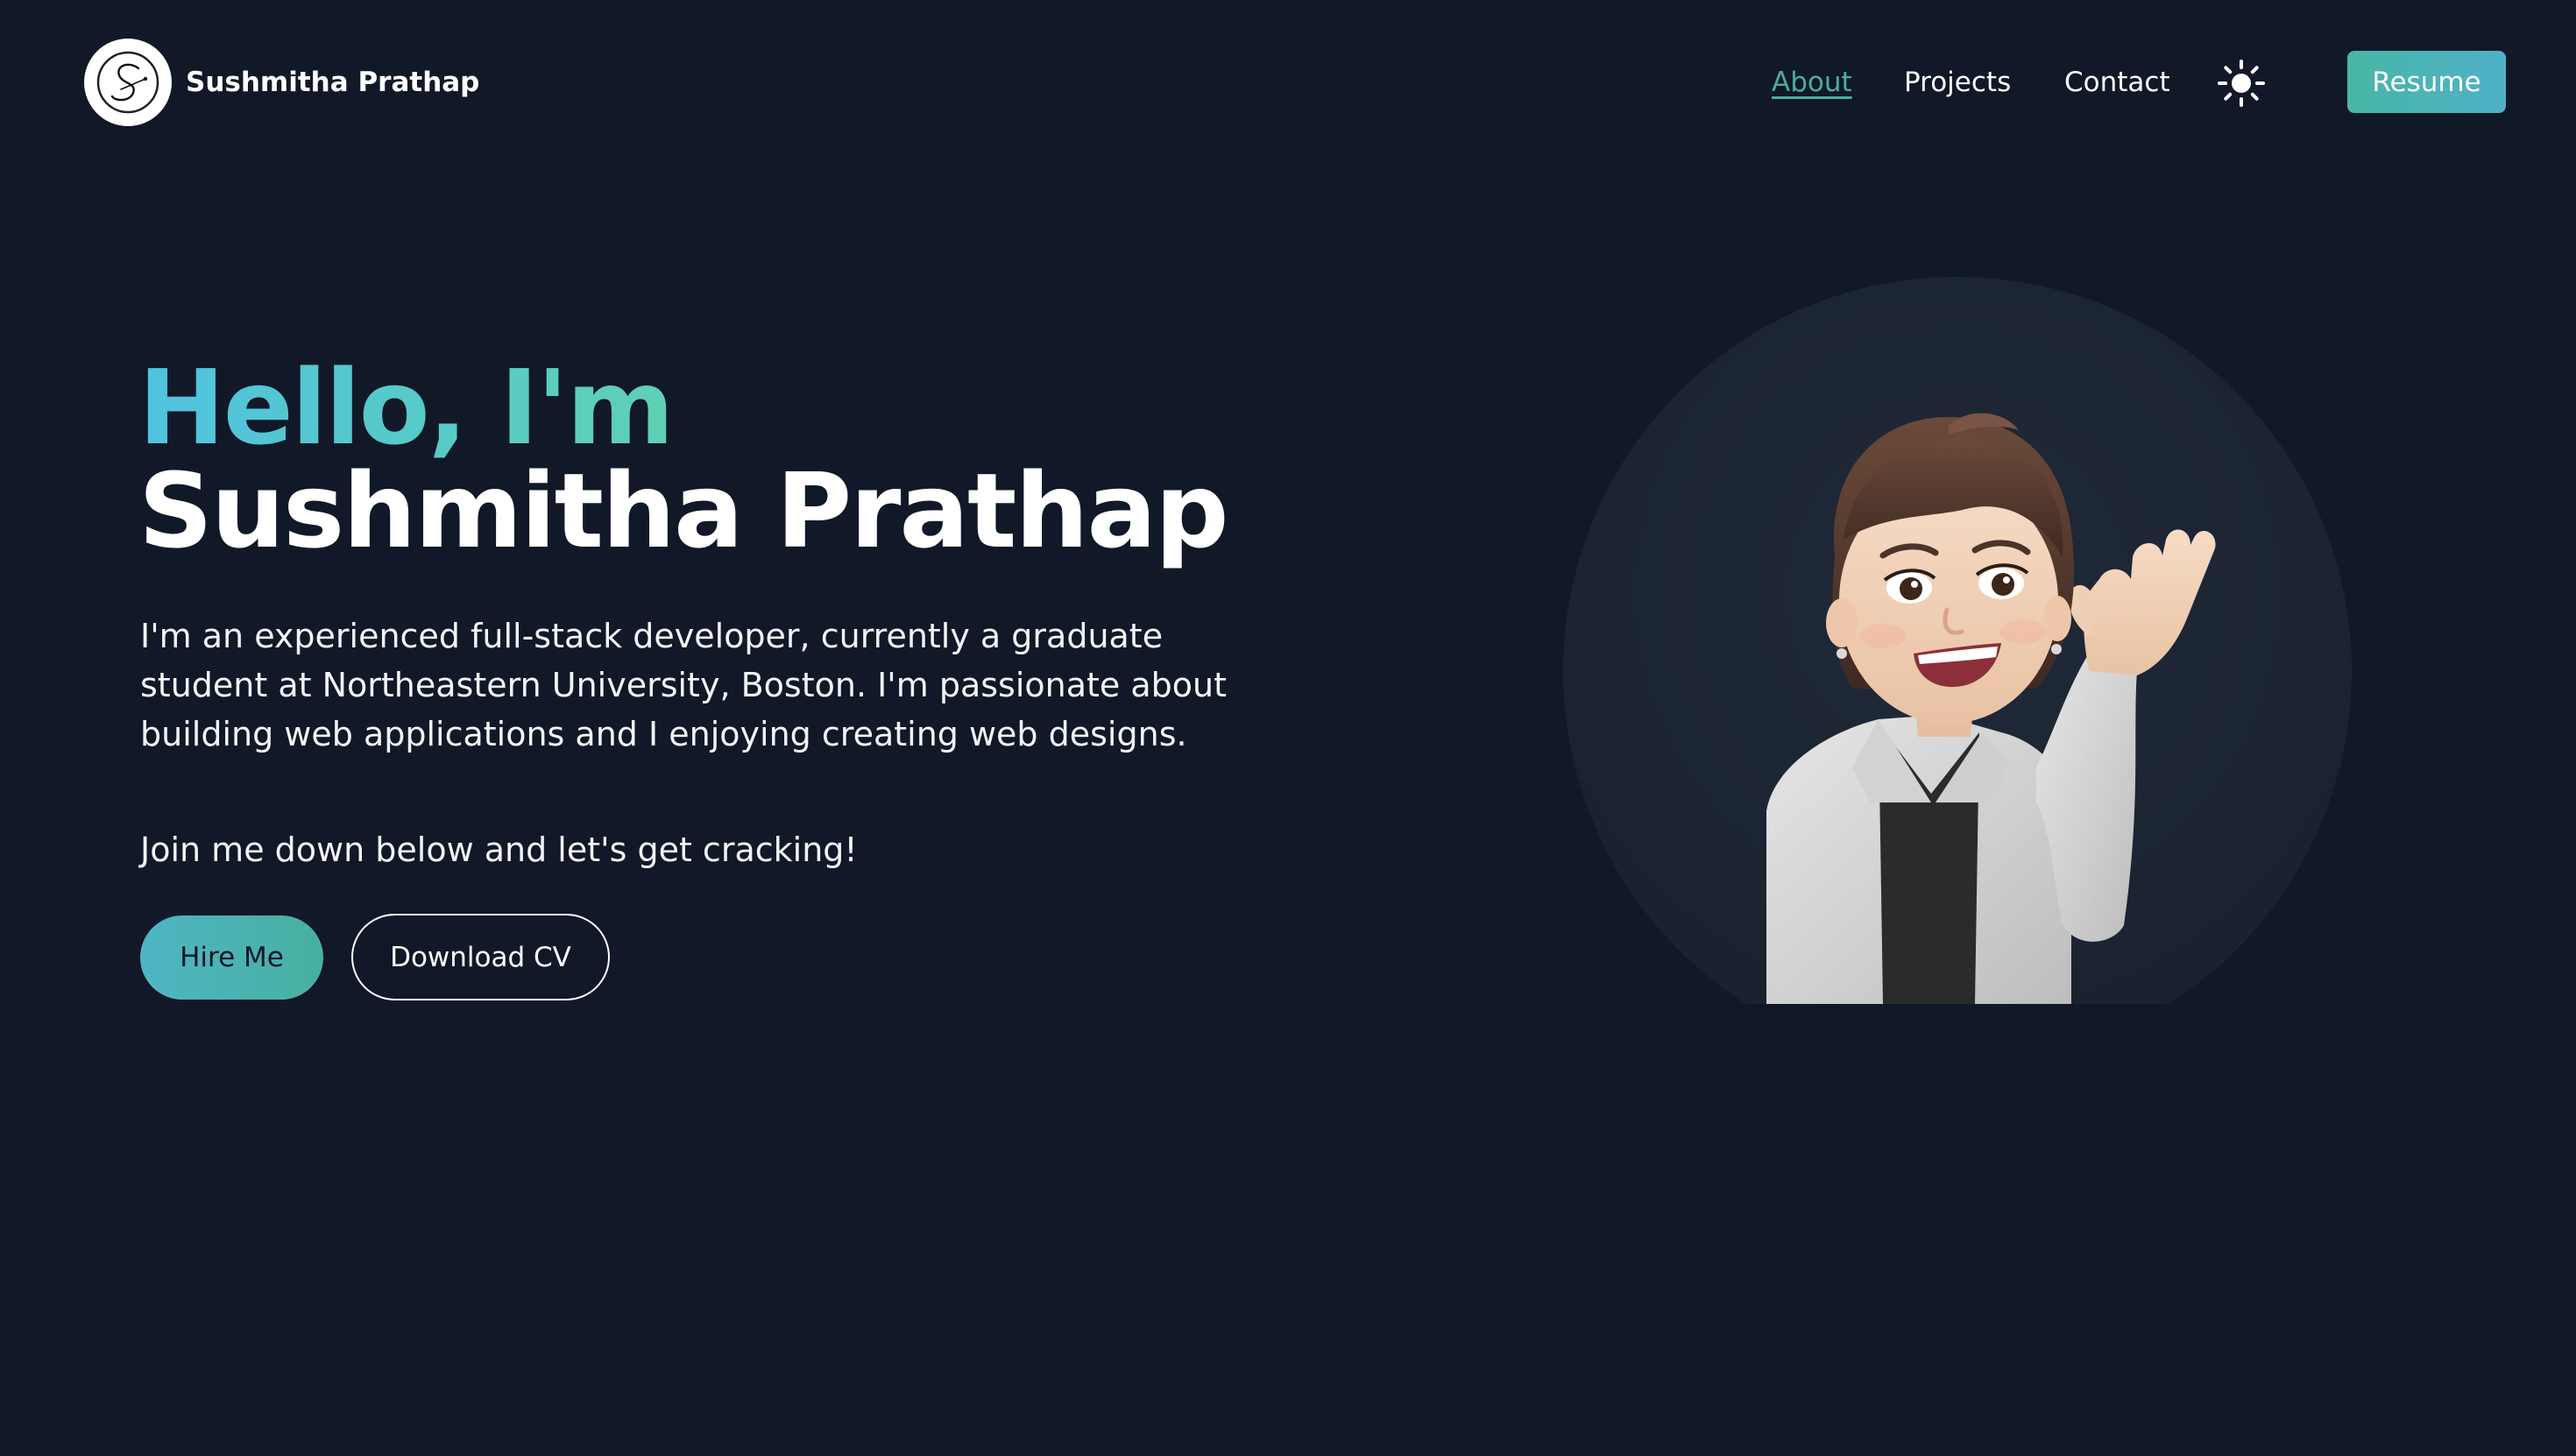 The width and height of the screenshot is (2576, 1456). Describe the element at coordinates (2117, 82) in the screenshot. I see `nav-contact: Contact` at that location.